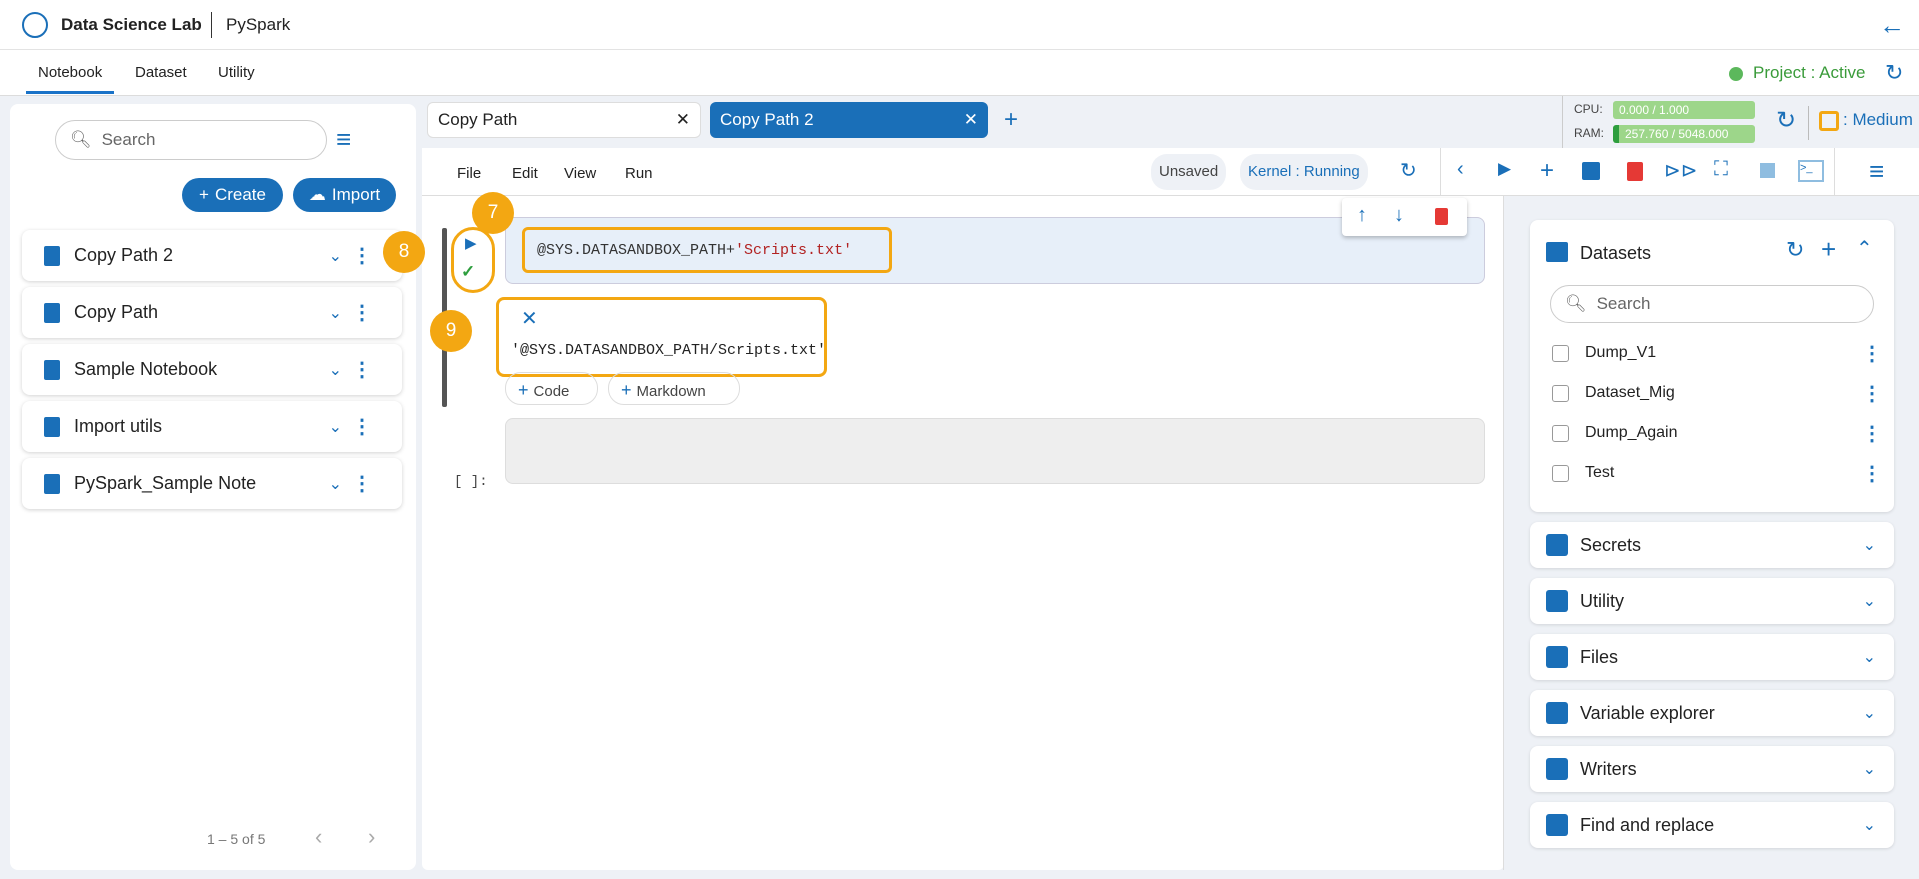 The image size is (1919, 879). I want to click on code-cell: @SYS.DATASANDBOX_PATH+'Scripts.txt', so click(995, 250).